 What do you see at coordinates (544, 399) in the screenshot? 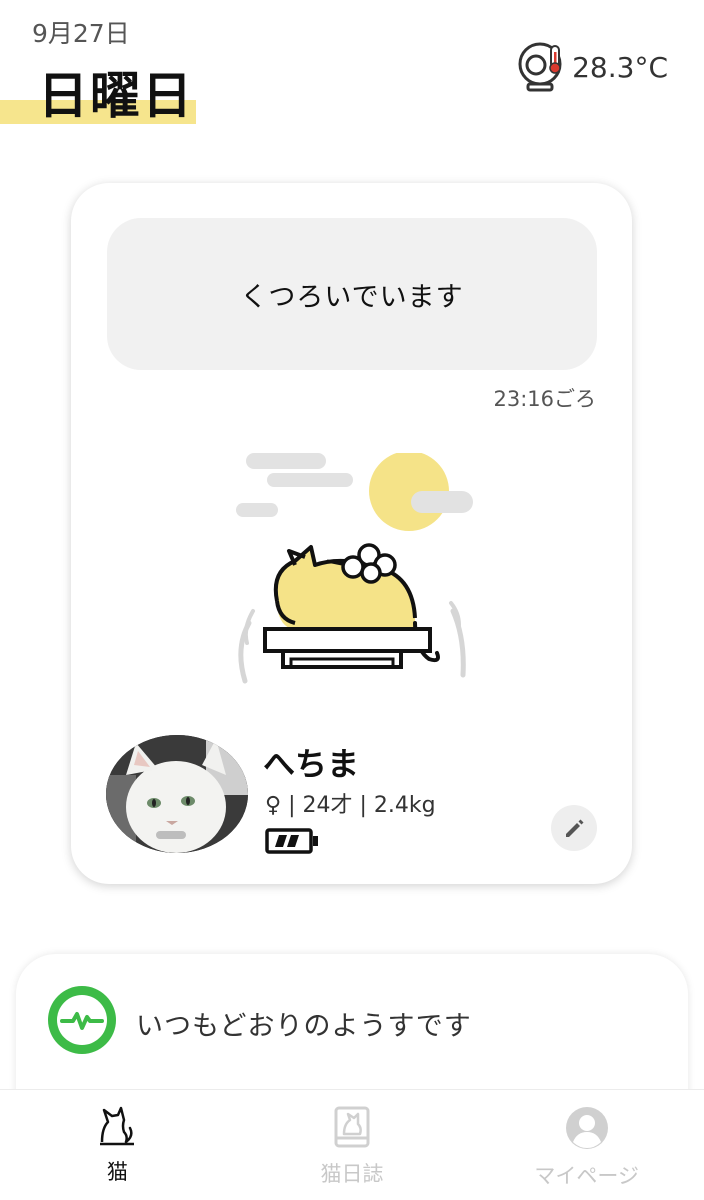
I see `status-time: 23:16ごろ` at bounding box center [544, 399].